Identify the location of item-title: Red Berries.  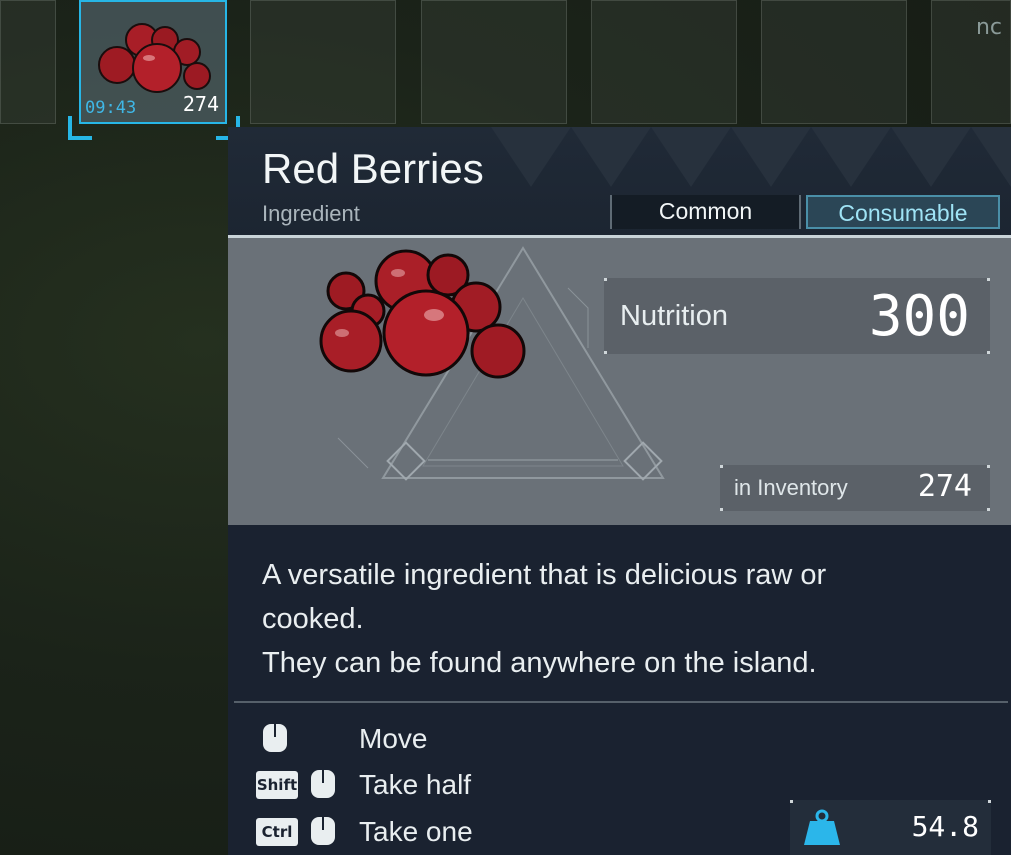
(373, 168).